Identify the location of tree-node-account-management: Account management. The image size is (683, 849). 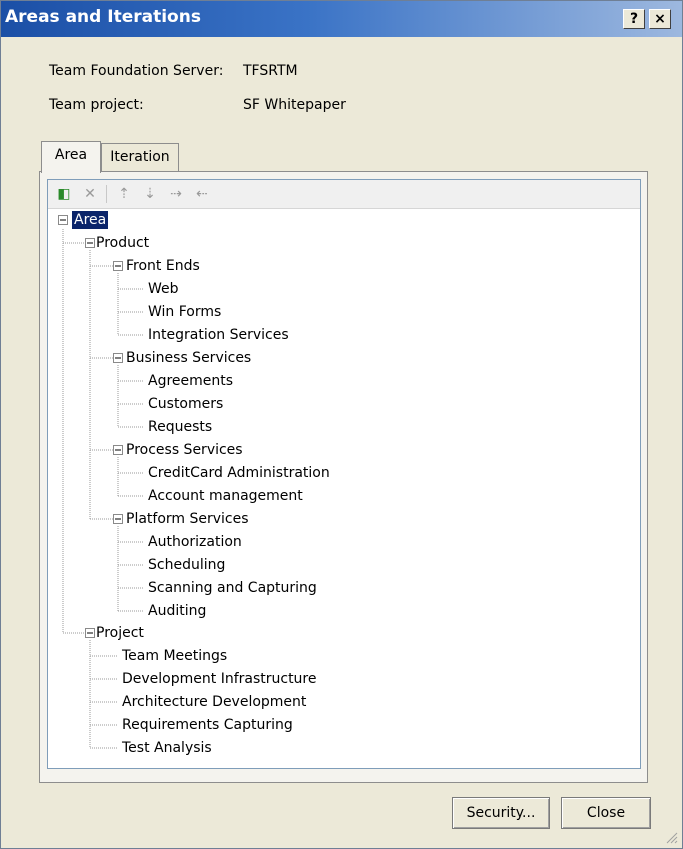
(225, 496).